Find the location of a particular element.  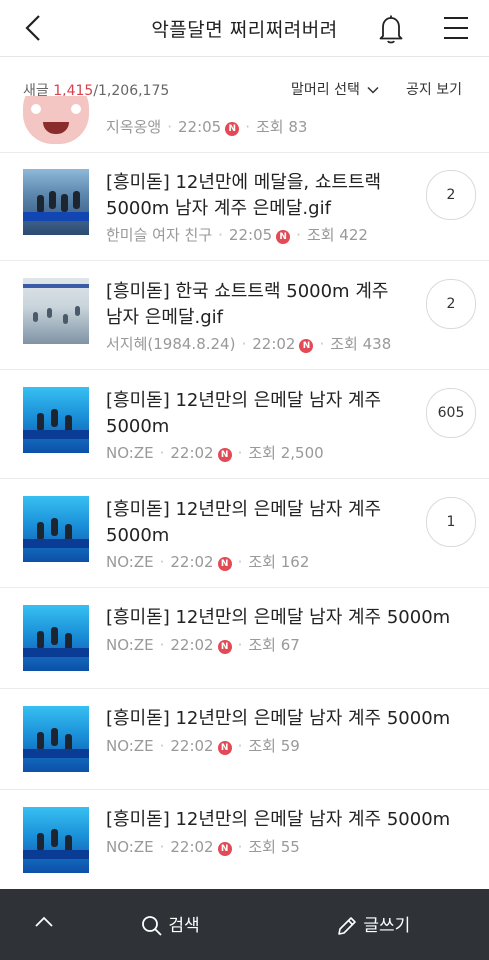

post-views: 조회 2,500 is located at coordinates (286, 453).